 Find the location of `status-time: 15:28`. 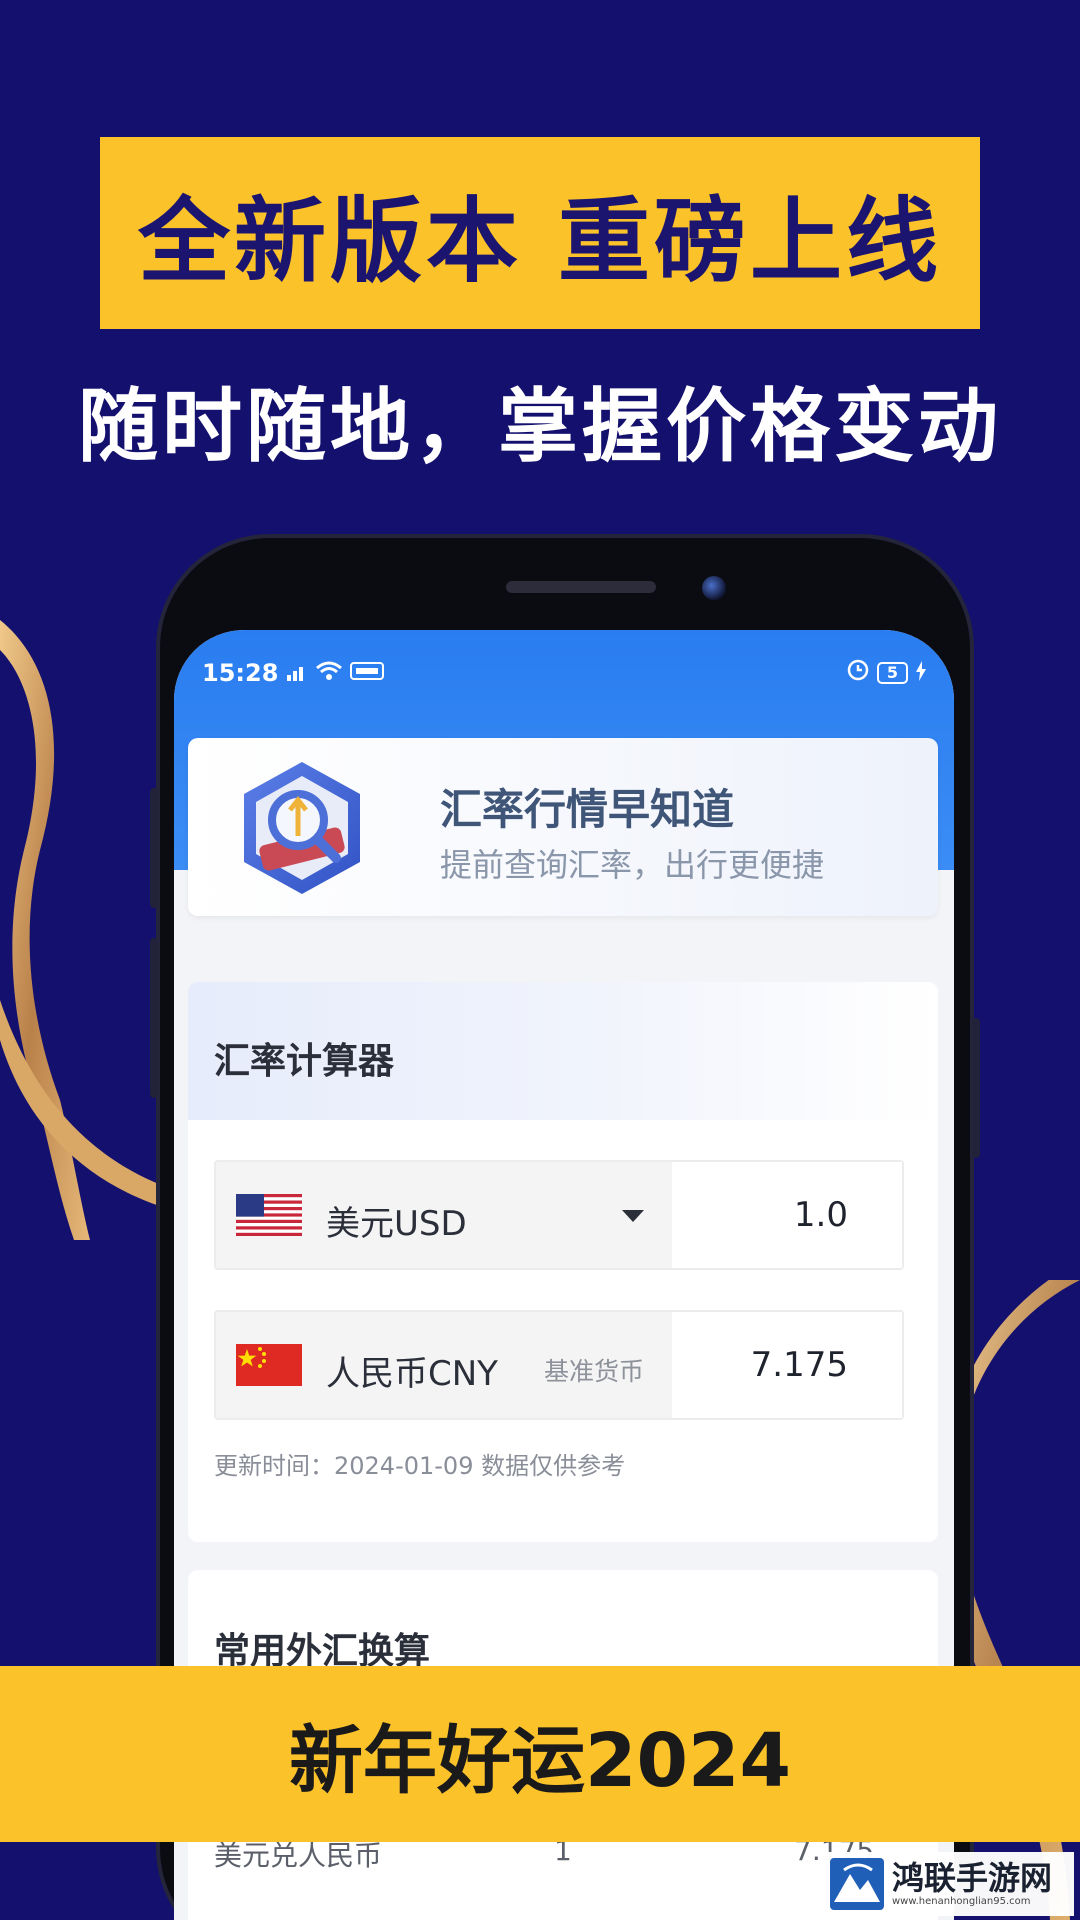

status-time: 15:28 is located at coordinates (240, 673).